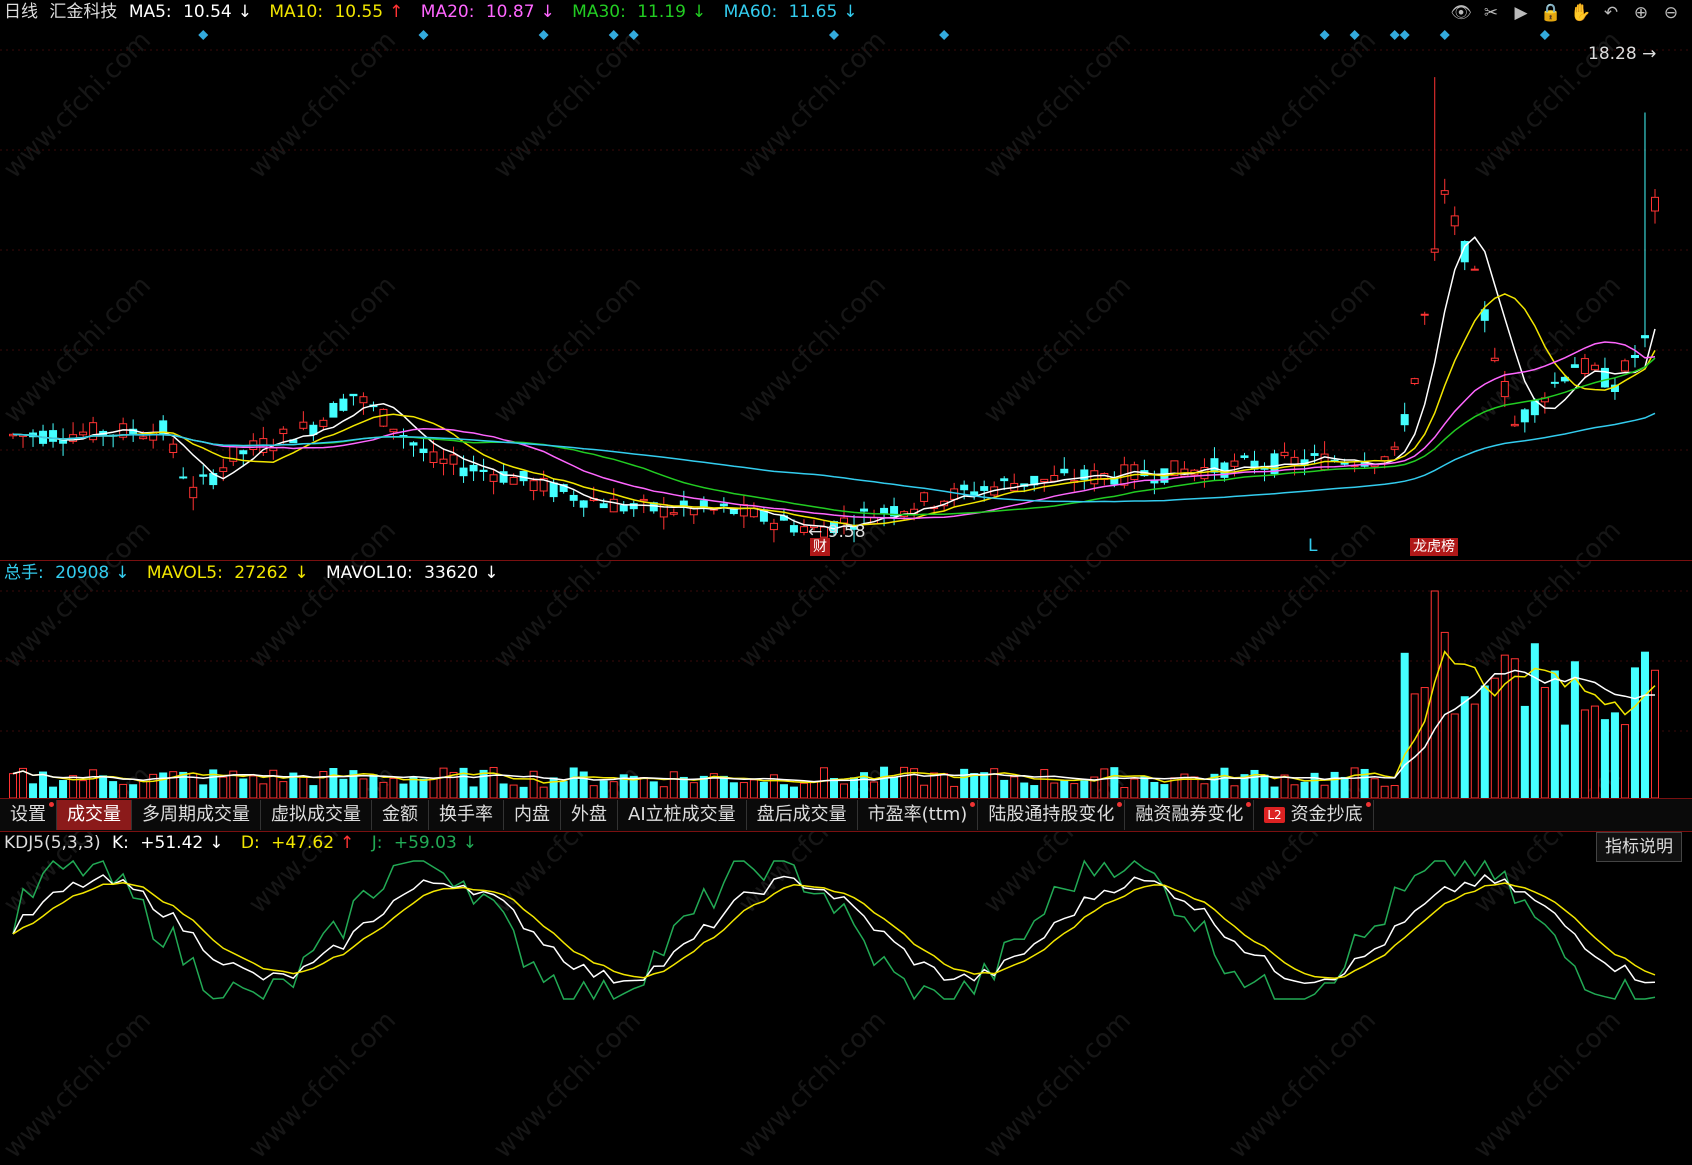 The image size is (1692, 1165). What do you see at coordinates (400, 815) in the screenshot?
I see `tab-4: 金额` at bounding box center [400, 815].